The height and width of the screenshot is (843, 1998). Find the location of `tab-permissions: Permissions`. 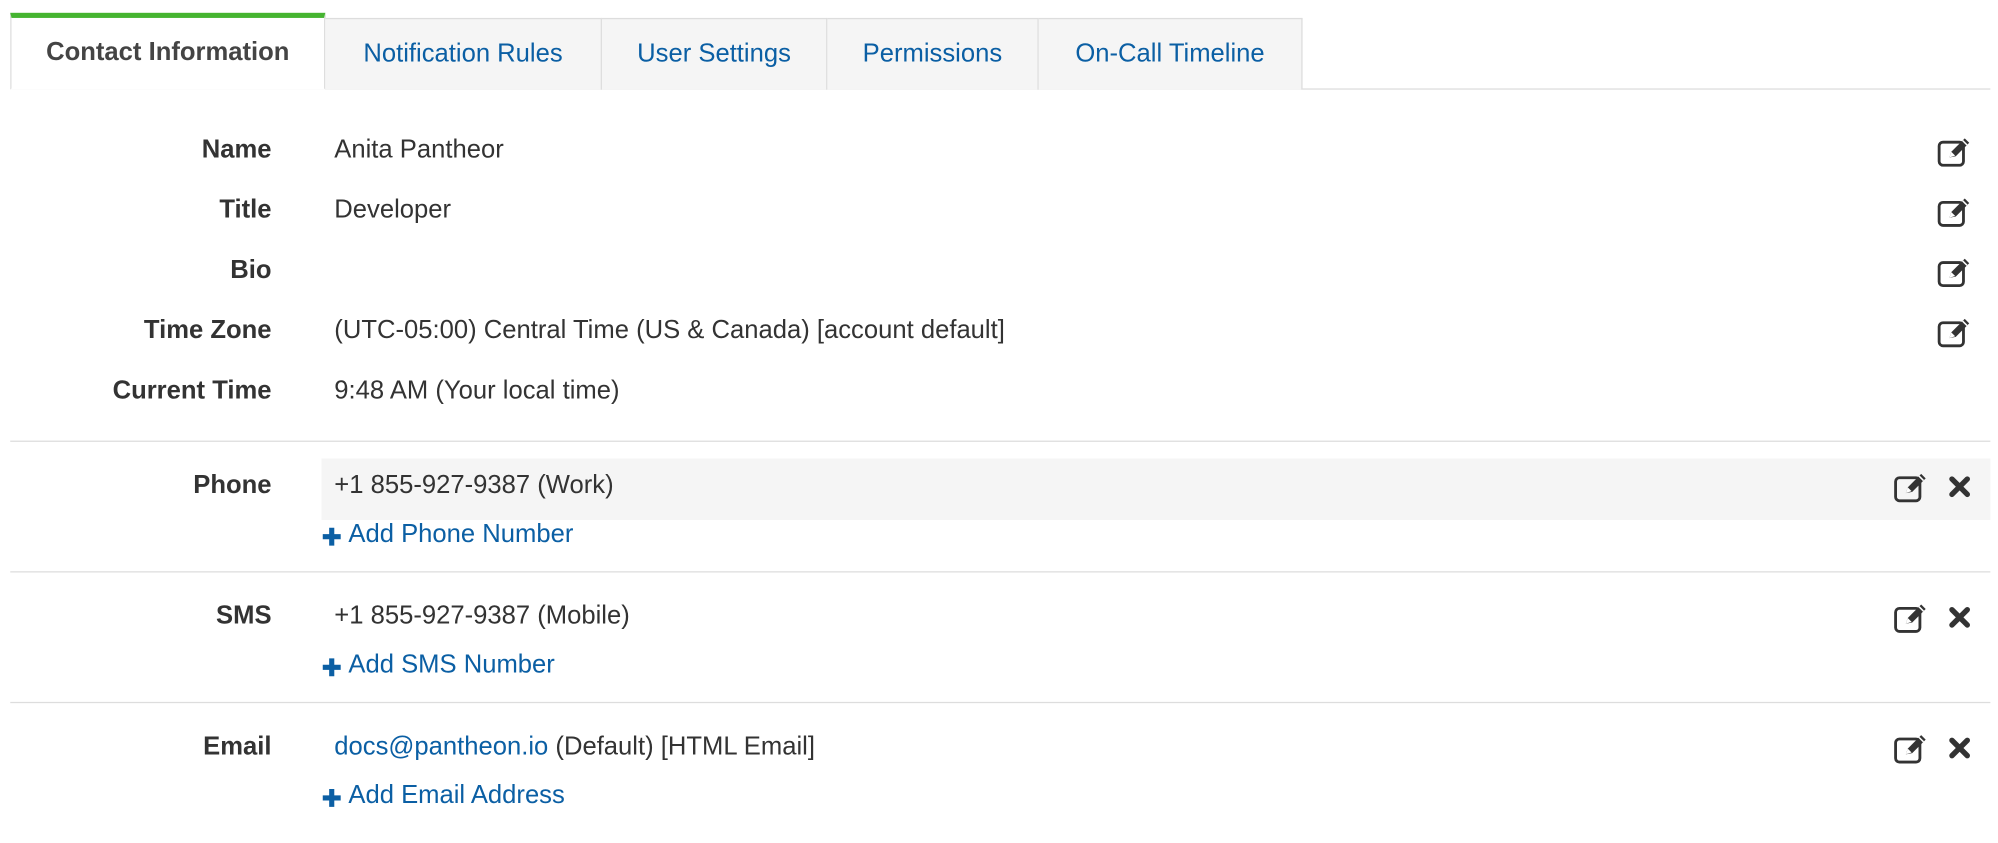

tab-permissions: Permissions is located at coordinates (933, 53).